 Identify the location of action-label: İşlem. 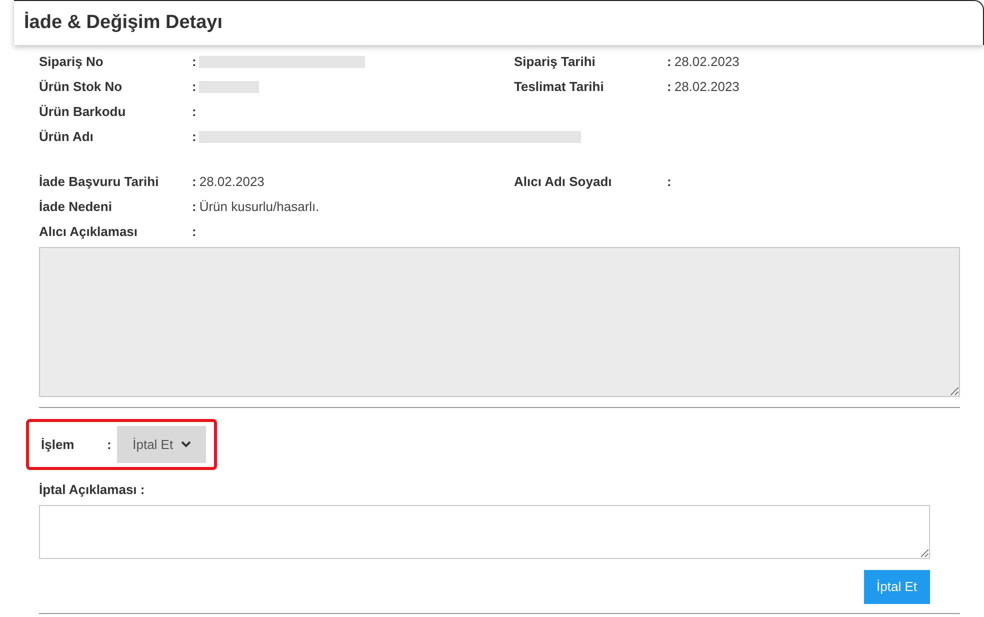
(58, 445).